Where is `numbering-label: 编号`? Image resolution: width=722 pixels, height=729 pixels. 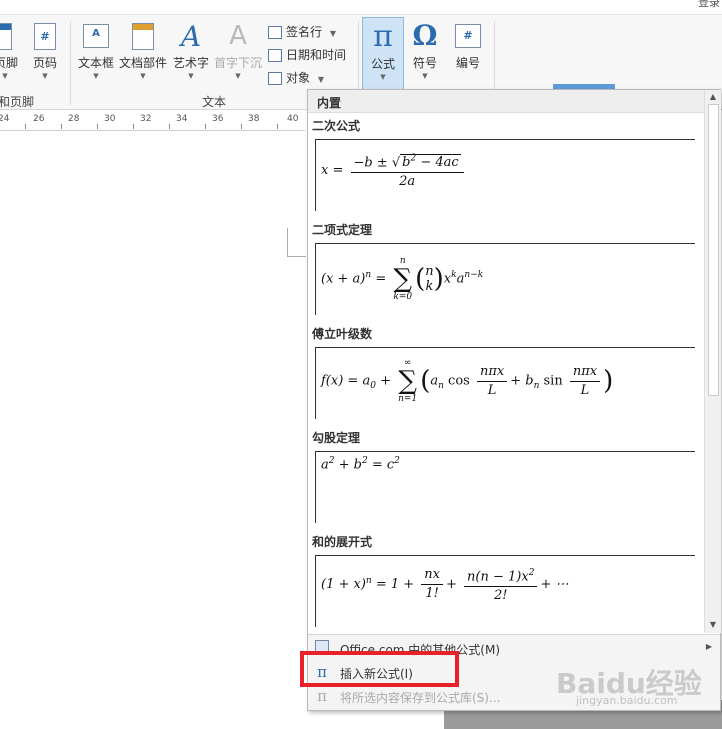 numbering-label: 编号 is located at coordinates (467, 63).